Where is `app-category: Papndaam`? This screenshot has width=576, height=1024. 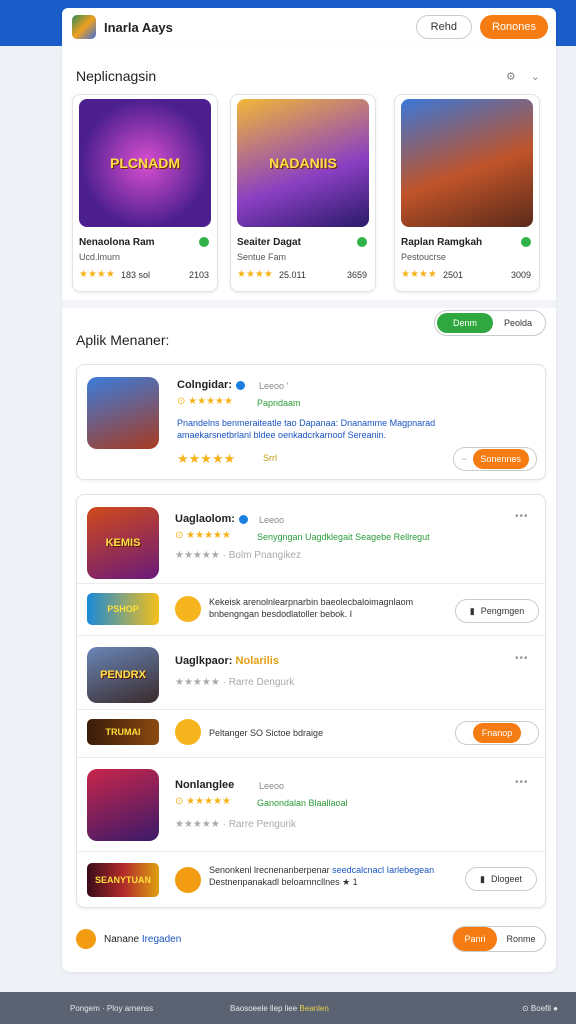
app-category: Papndaam is located at coordinates (279, 403).